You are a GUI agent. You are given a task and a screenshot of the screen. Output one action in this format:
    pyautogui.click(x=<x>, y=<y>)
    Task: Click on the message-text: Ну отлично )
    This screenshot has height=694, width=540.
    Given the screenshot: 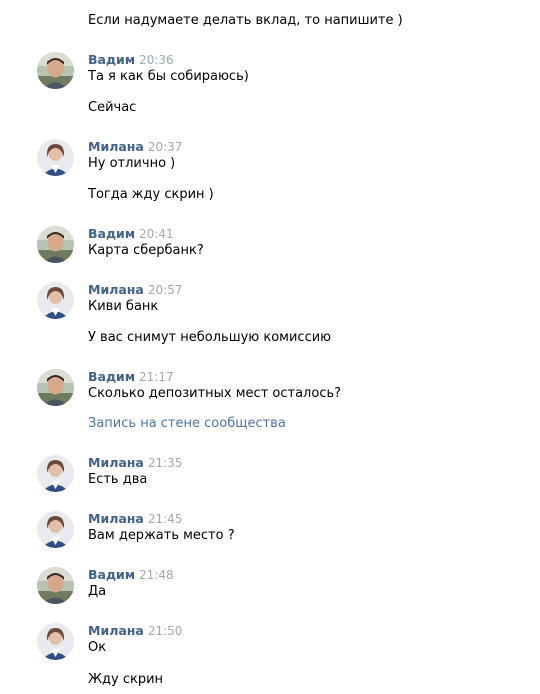 What is the action you would take?
    pyautogui.click(x=132, y=163)
    